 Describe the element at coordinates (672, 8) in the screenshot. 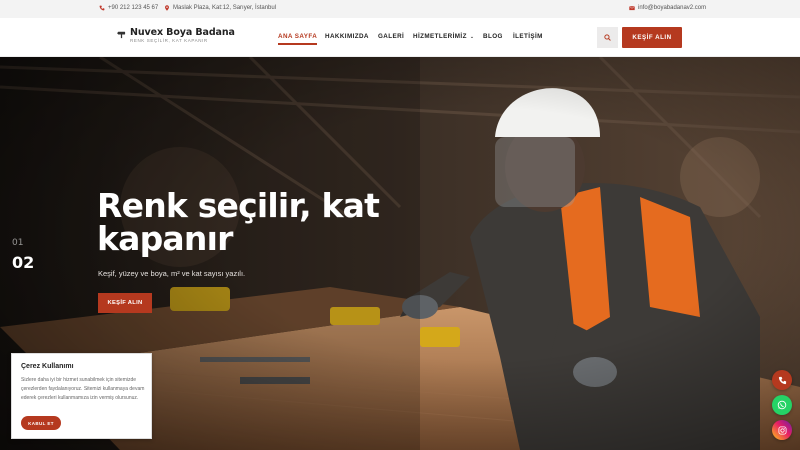

I see `topbar-email-text: info@boyabadanav2.com` at that location.